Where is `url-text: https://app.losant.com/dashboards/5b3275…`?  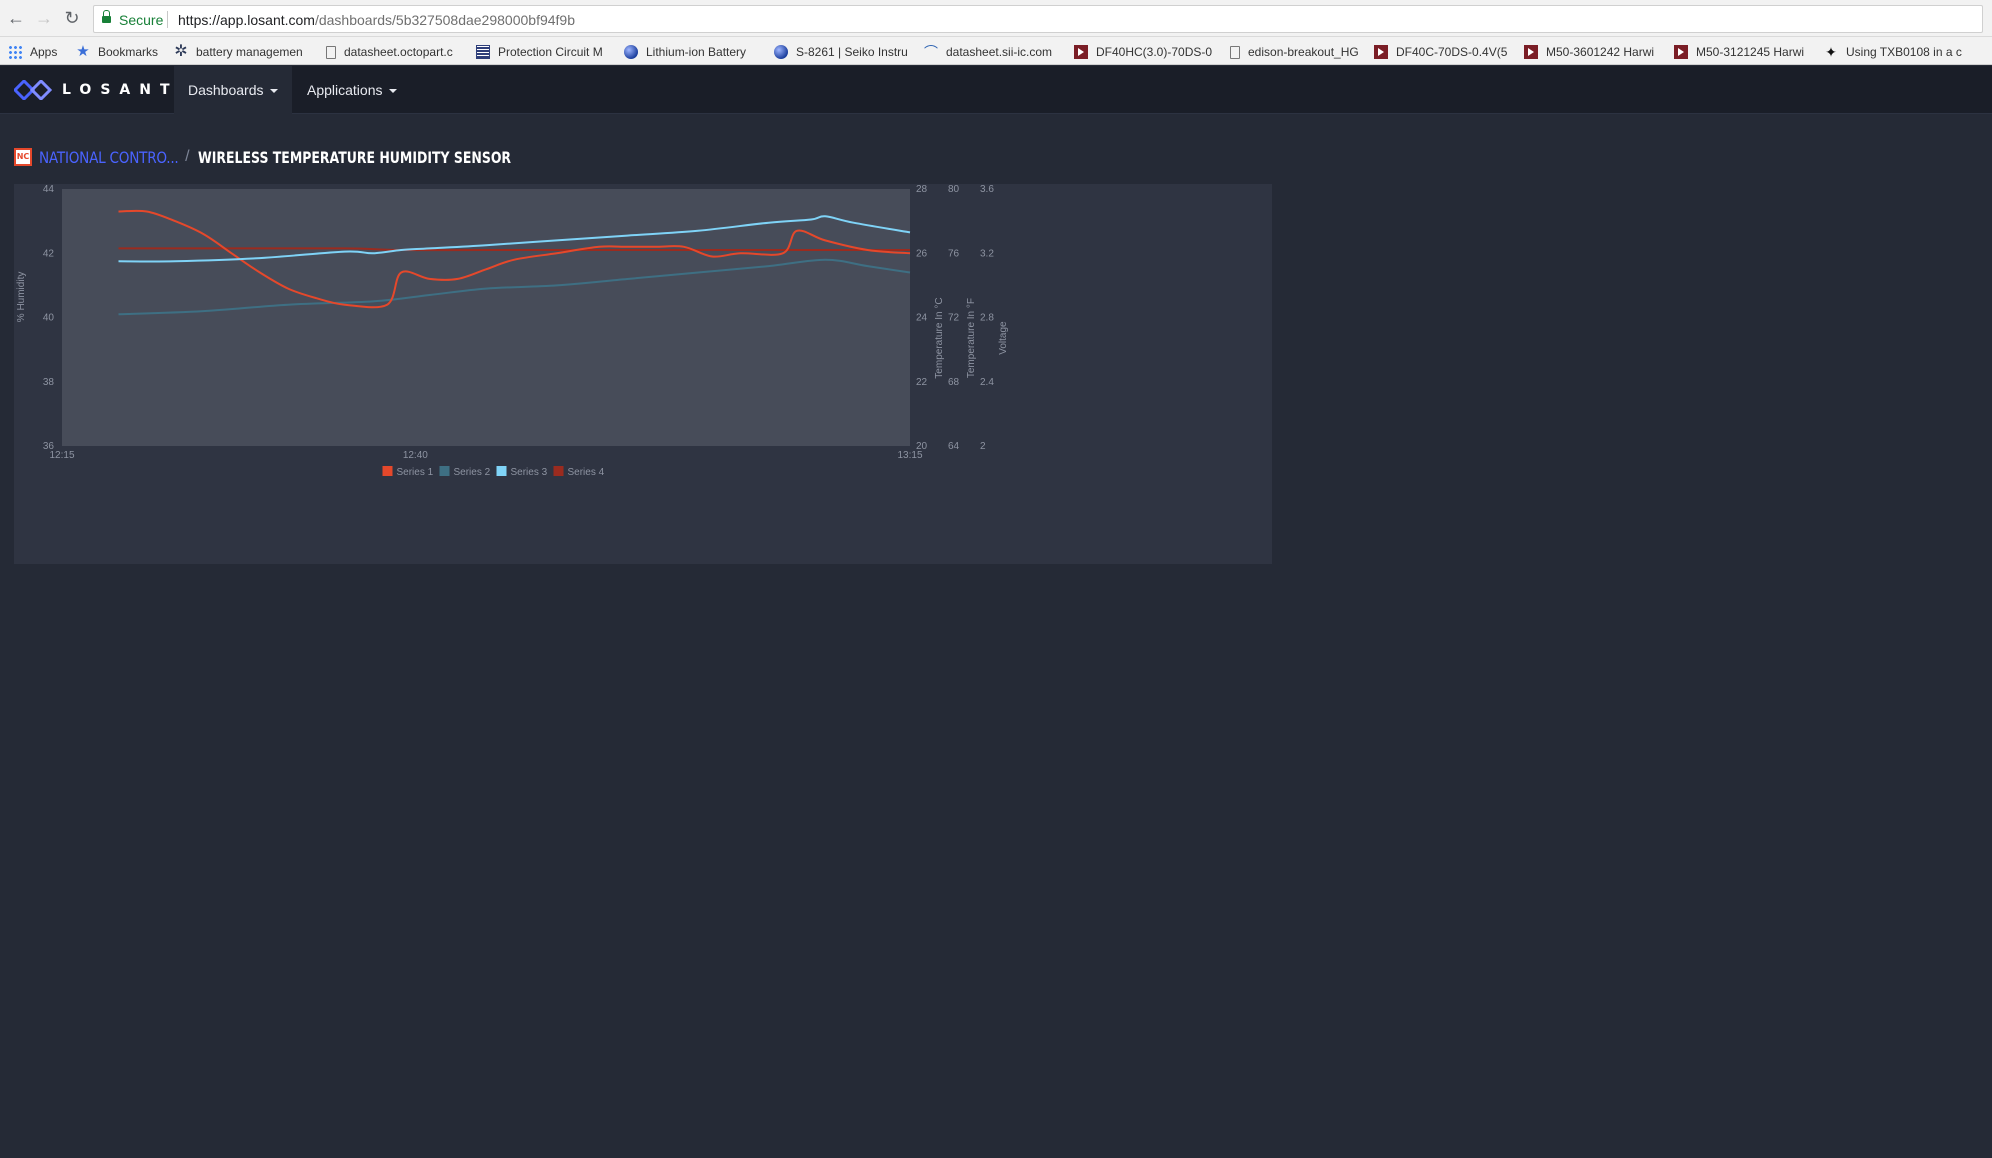 url-text: https://app.losant.com/dashboards/5b3275… is located at coordinates (376, 20).